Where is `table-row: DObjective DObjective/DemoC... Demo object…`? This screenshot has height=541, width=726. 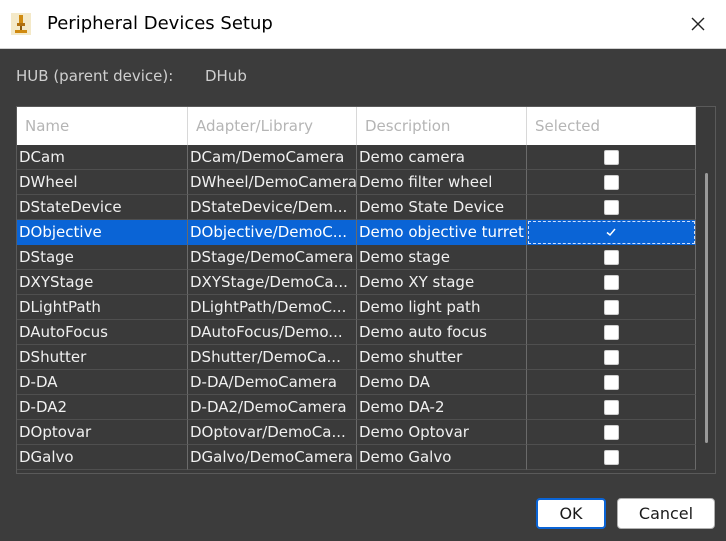
table-row: DObjective DObjective/DemoC... Demo object… is located at coordinates (356, 232).